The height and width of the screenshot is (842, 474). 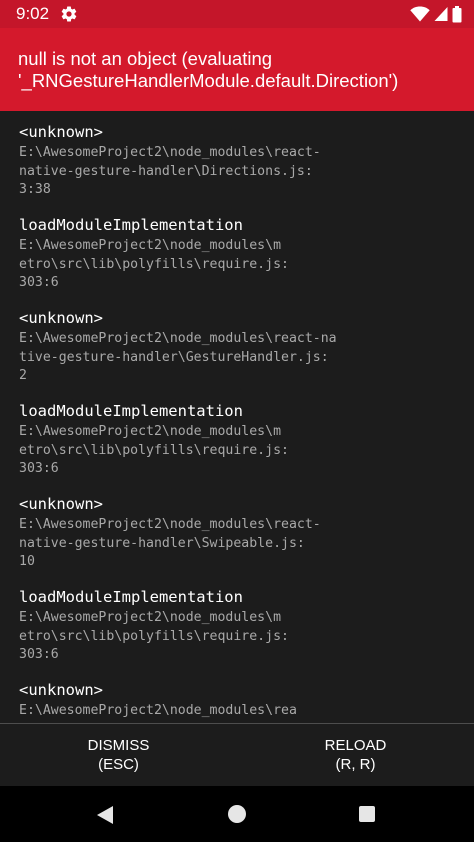 What do you see at coordinates (33, 13) in the screenshot?
I see `status-time: 9:02` at bounding box center [33, 13].